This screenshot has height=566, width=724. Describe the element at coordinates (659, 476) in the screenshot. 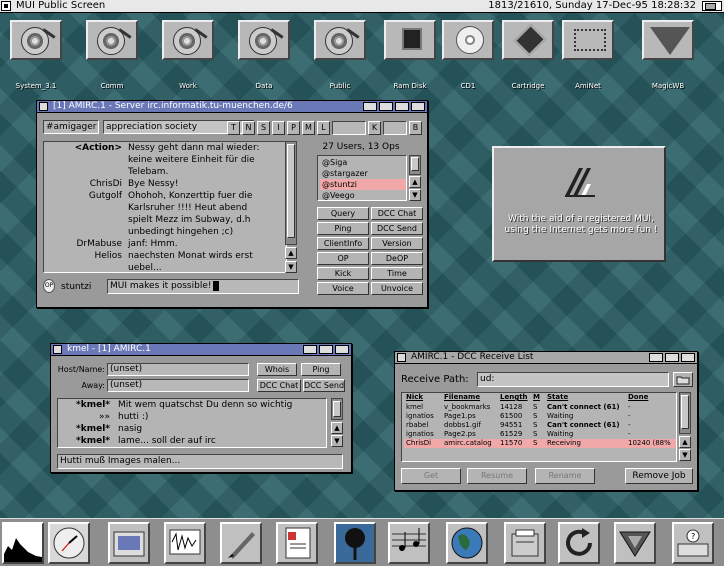

I see `remove-job-button: Remove Job` at that location.